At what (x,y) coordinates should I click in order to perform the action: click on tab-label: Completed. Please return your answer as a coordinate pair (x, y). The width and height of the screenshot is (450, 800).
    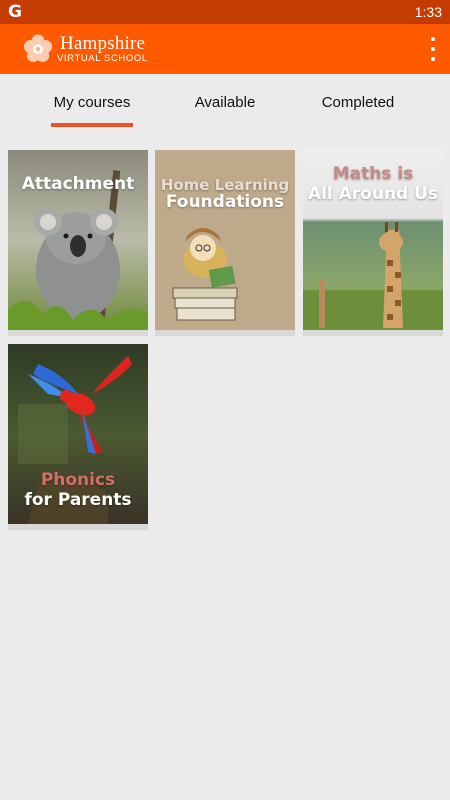
    Looking at the image, I should click on (358, 102).